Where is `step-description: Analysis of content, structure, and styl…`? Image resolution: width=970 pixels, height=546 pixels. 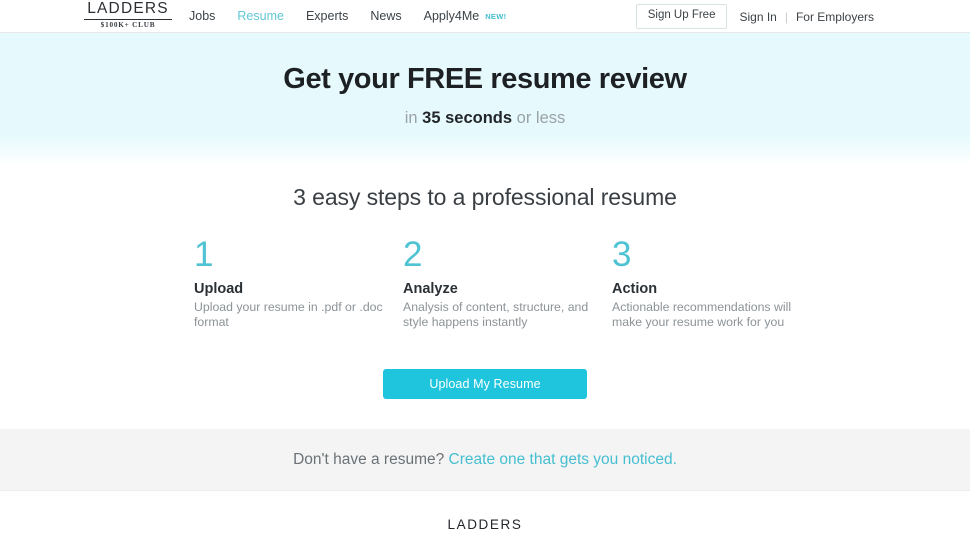
step-description: Analysis of content, structure, and styl… is located at coordinates (496, 314).